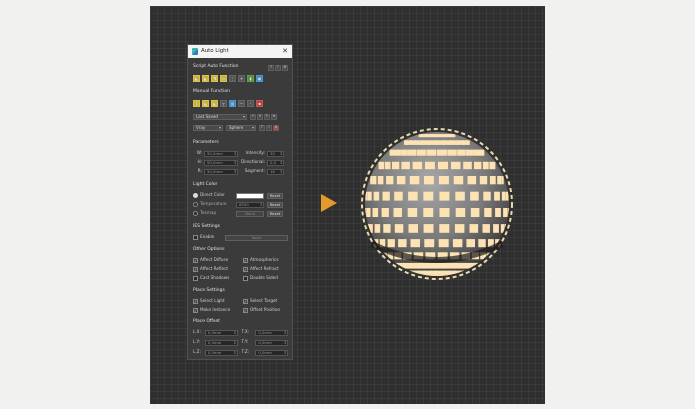  I want to click on select-target-label: Select Target, so click(264, 301).